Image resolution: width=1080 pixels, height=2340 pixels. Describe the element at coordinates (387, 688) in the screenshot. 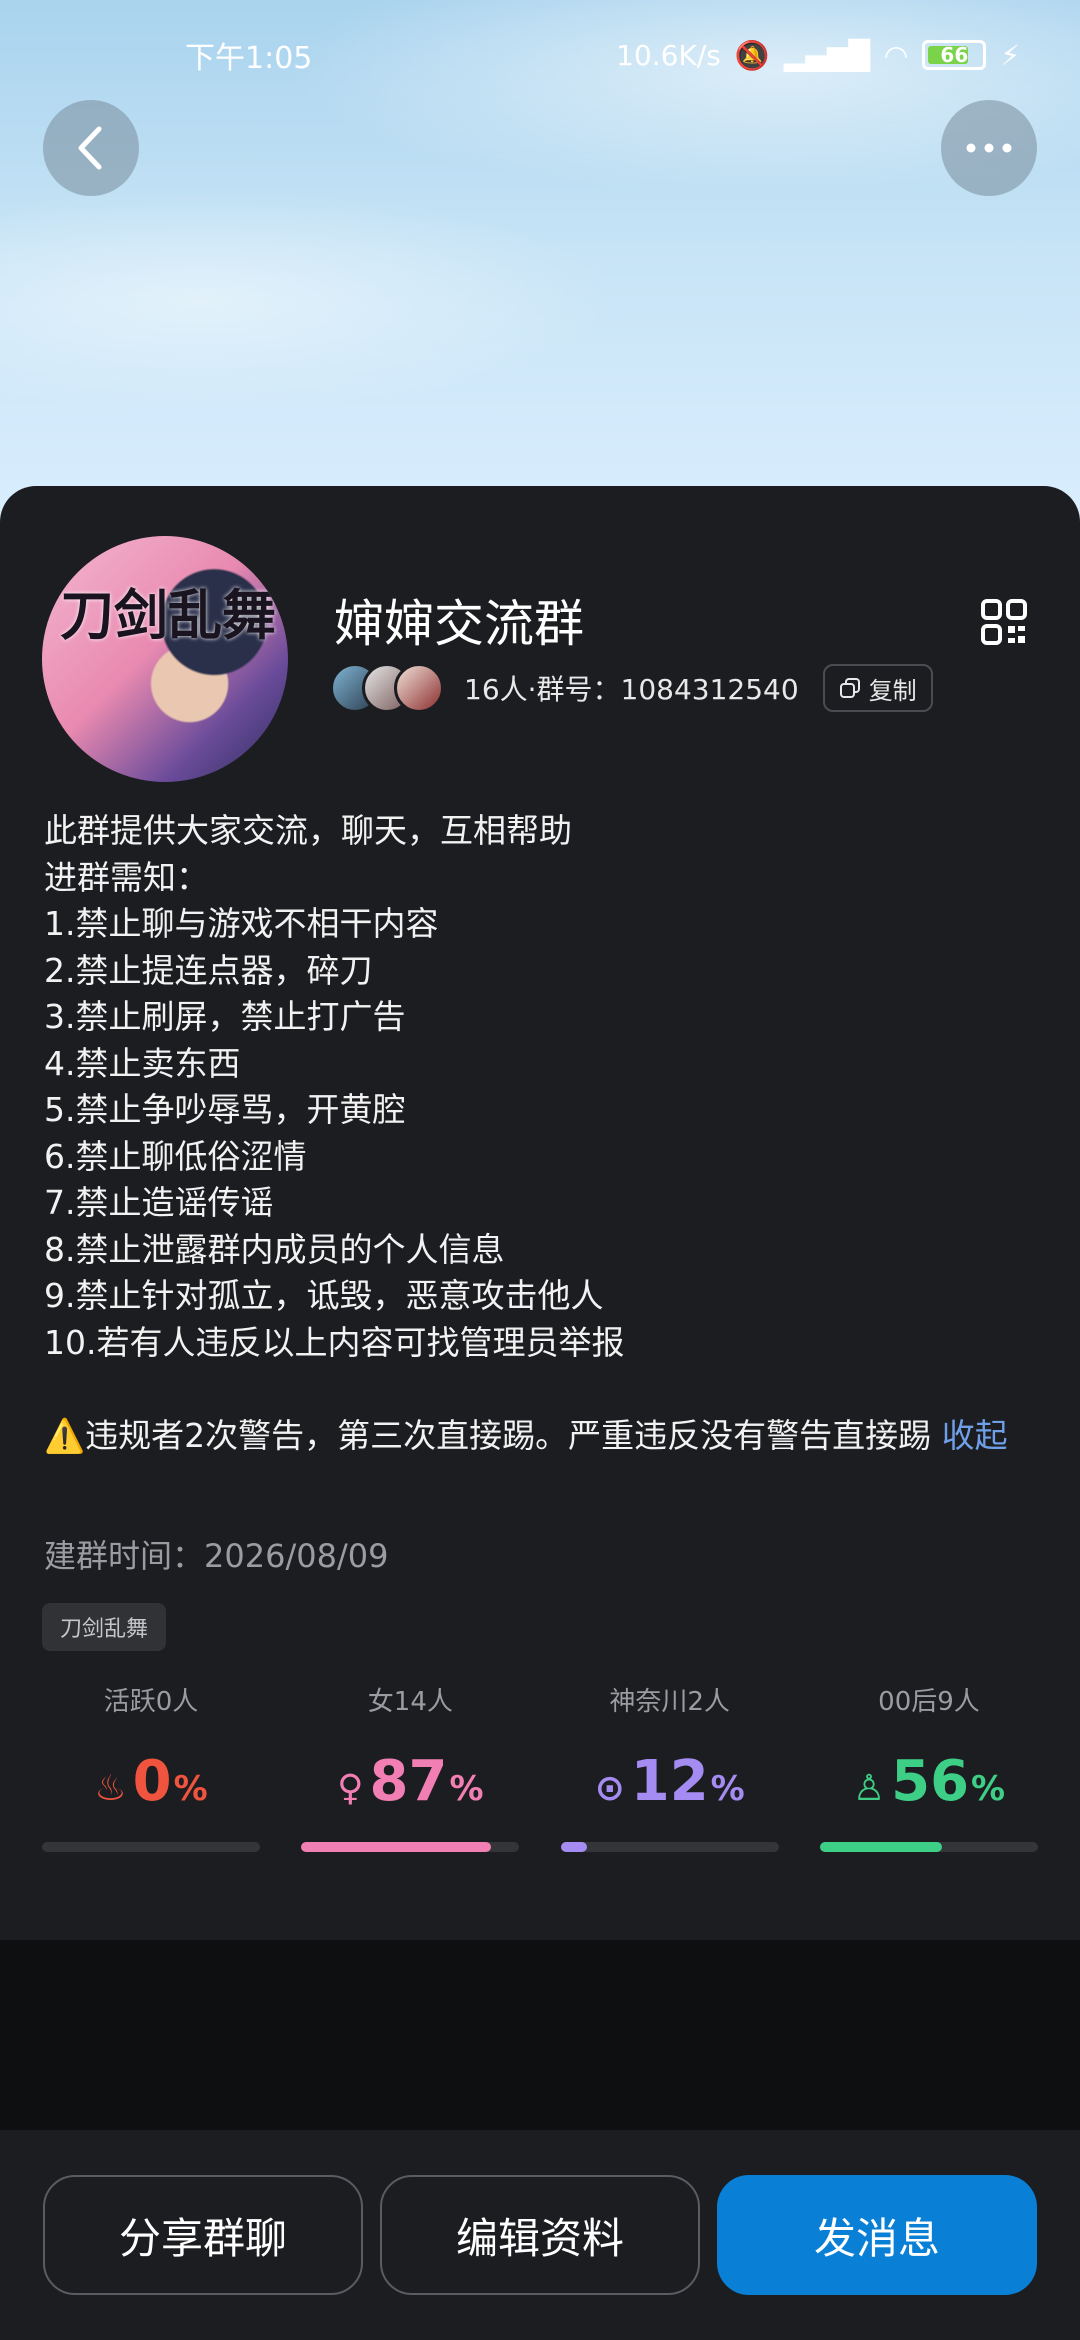

I see `member-avatars` at that location.